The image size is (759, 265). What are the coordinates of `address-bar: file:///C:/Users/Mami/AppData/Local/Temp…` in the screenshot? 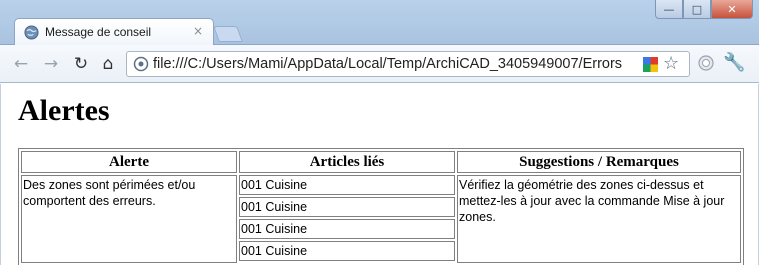 It's located at (408, 64).